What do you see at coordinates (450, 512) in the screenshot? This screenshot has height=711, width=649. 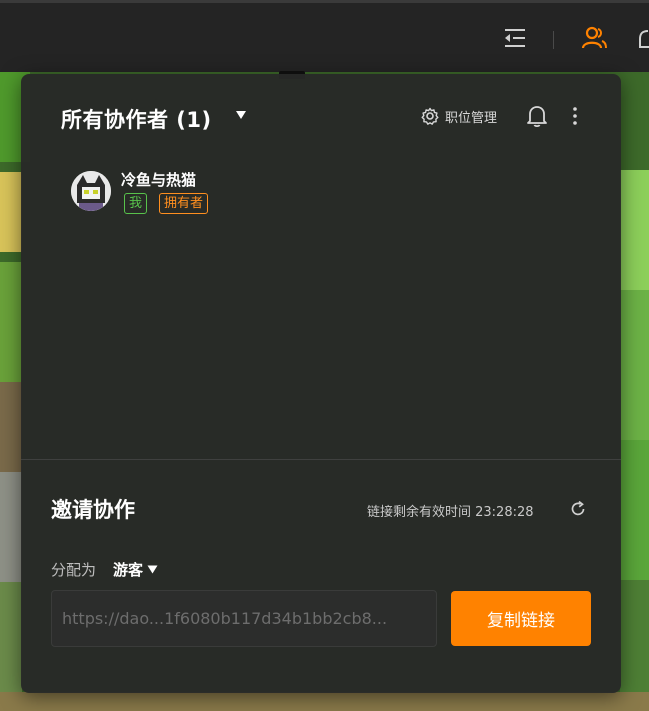 I see `link-expiry-text: 链接剩余有效时间 23:28:28` at bounding box center [450, 512].